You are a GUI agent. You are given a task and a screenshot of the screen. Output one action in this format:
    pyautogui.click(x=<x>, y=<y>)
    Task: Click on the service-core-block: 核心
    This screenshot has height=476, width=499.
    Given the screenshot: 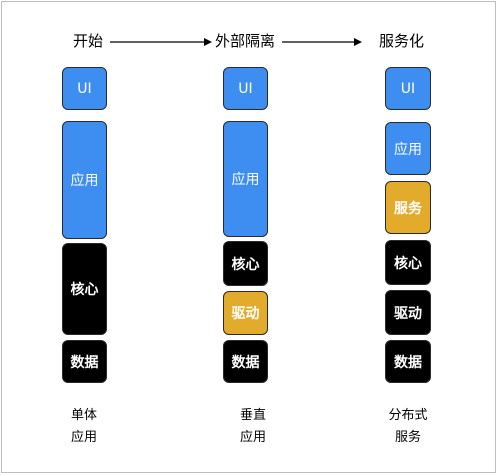 What is the action you would take?
    pyautogui.click(x=408, y=262)
    